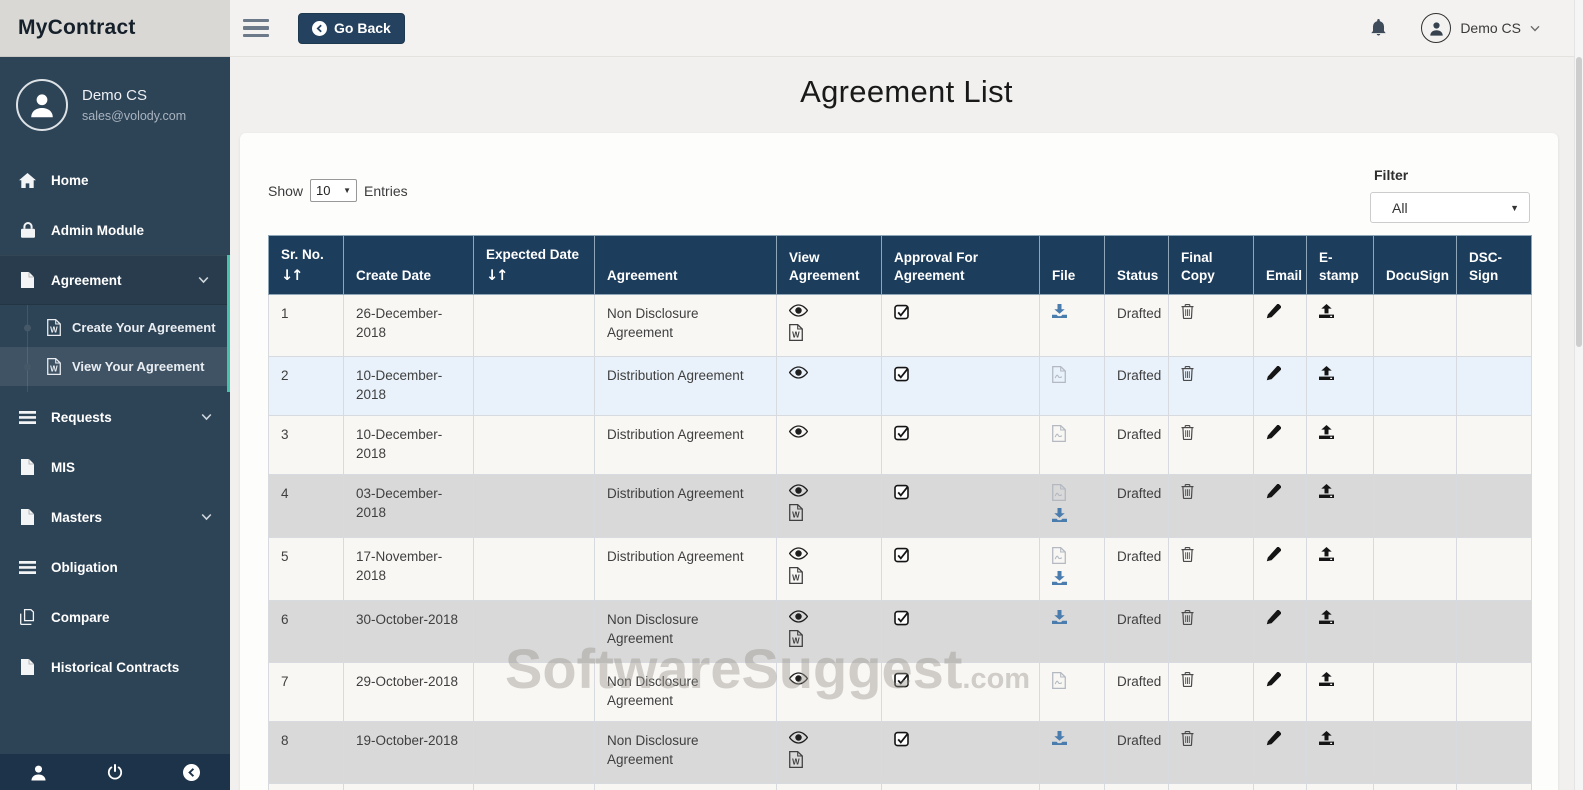  What do you see at coordinates (534, 265) in the screenshot?
I see `column-header-expected-date: Expected Date ↓↑` at bounding box center [534, 265].